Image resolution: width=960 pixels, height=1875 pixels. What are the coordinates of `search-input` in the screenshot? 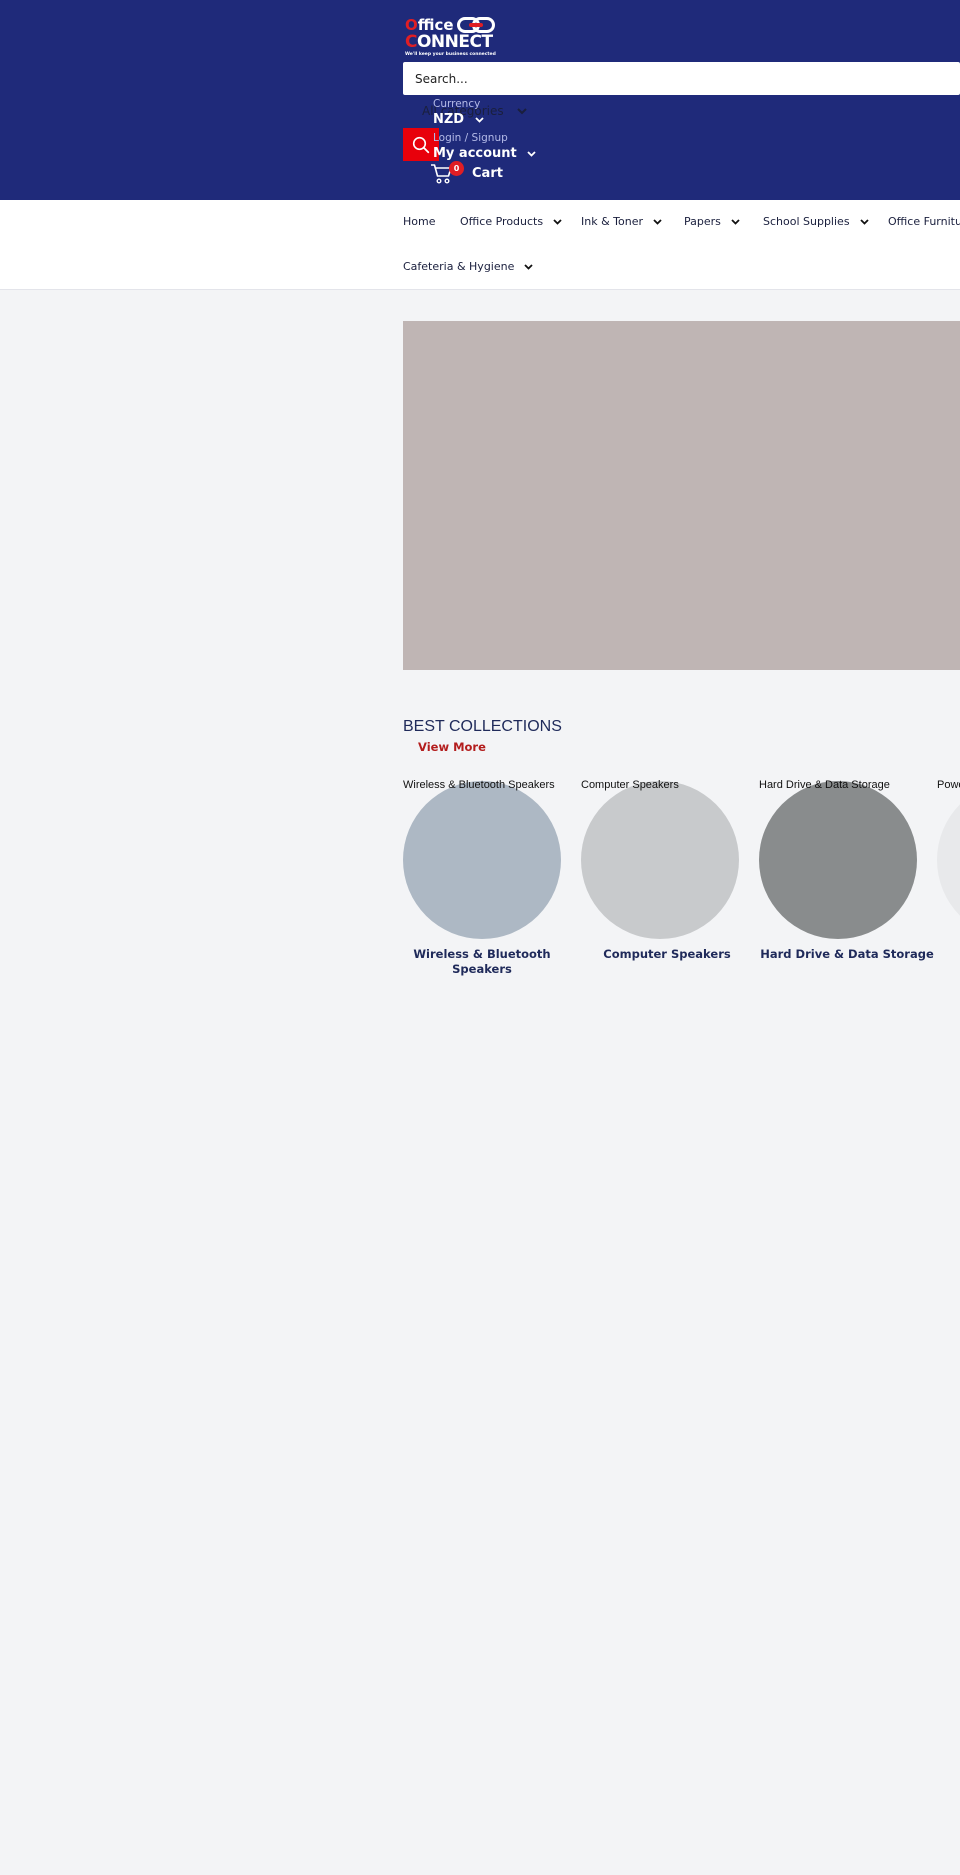 It's located at (681, 78).